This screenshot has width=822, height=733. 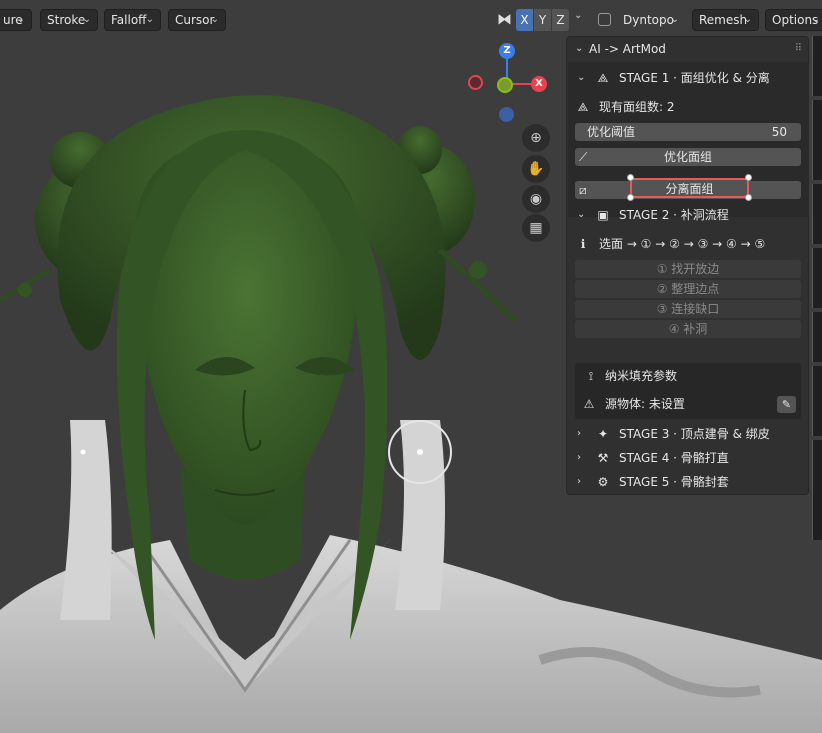 I want to click on separate-faces-button: 分离面组, so click(x=689, y=188).